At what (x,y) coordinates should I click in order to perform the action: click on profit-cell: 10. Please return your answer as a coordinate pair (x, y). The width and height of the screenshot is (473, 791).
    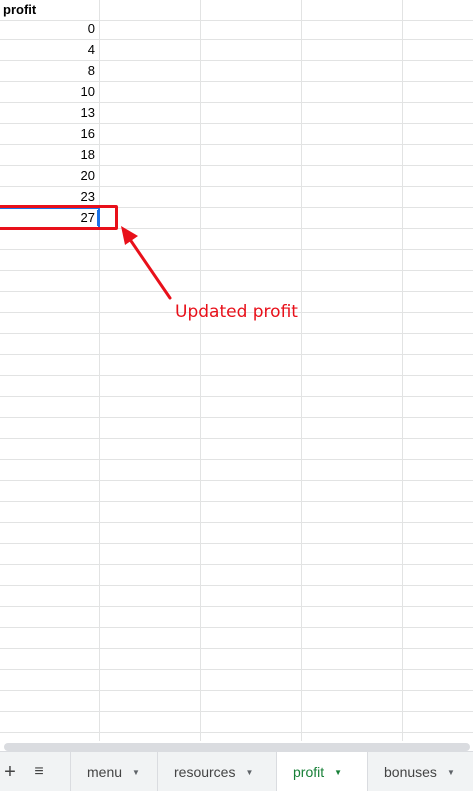
    Looking at the image, I should click on (50, 92).